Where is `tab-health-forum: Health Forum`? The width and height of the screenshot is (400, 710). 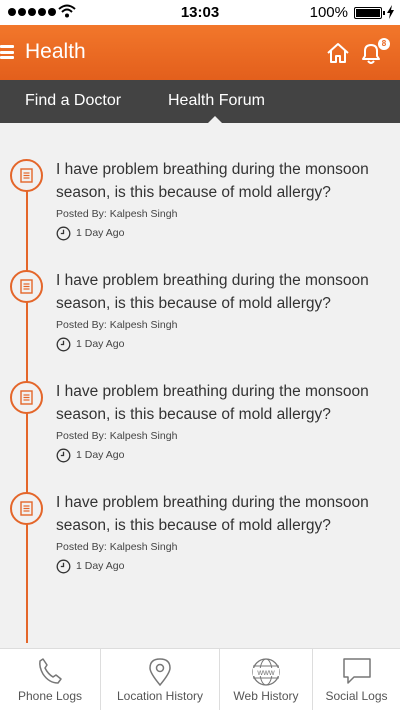 tab-health-forum: Health Forum is located at coordinates (216, 101).